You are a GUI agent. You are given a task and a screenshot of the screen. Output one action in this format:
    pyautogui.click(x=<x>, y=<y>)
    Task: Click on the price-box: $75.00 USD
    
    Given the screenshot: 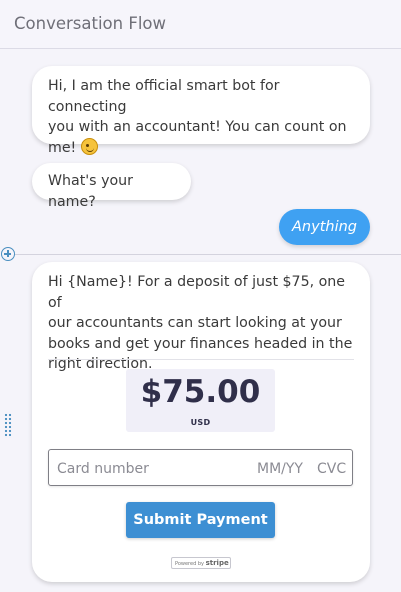 What is the action you would take?
    pyautogui.click(x=200, y=400)
    